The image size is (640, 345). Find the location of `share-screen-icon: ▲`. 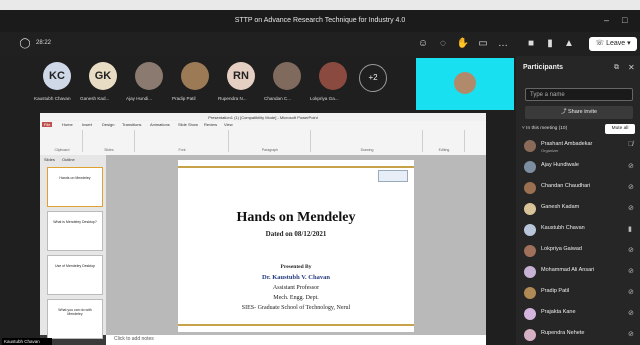

share-screen-icon: ▲ is located at coordinates (569, 44).